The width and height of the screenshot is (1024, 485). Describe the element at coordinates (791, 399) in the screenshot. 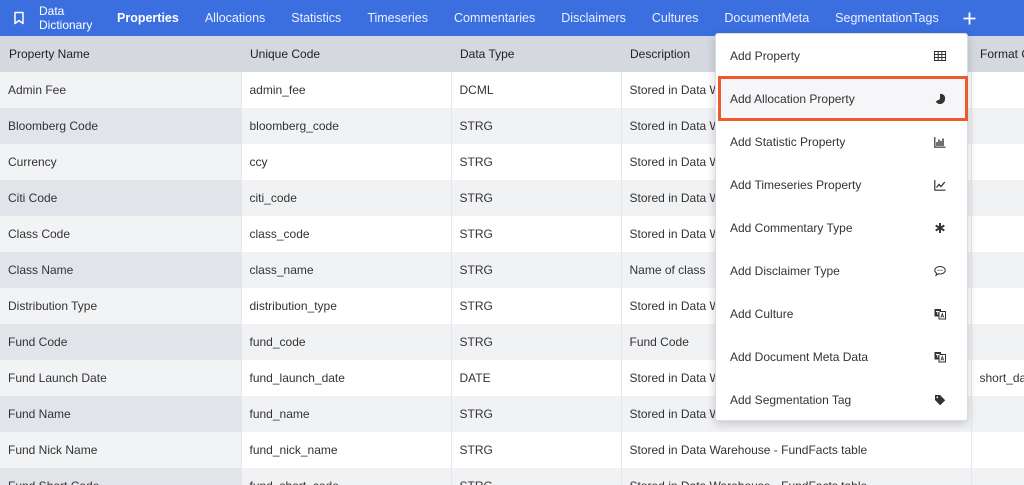

I see `menu-item-label: Add Segmentation Tag` at that location.